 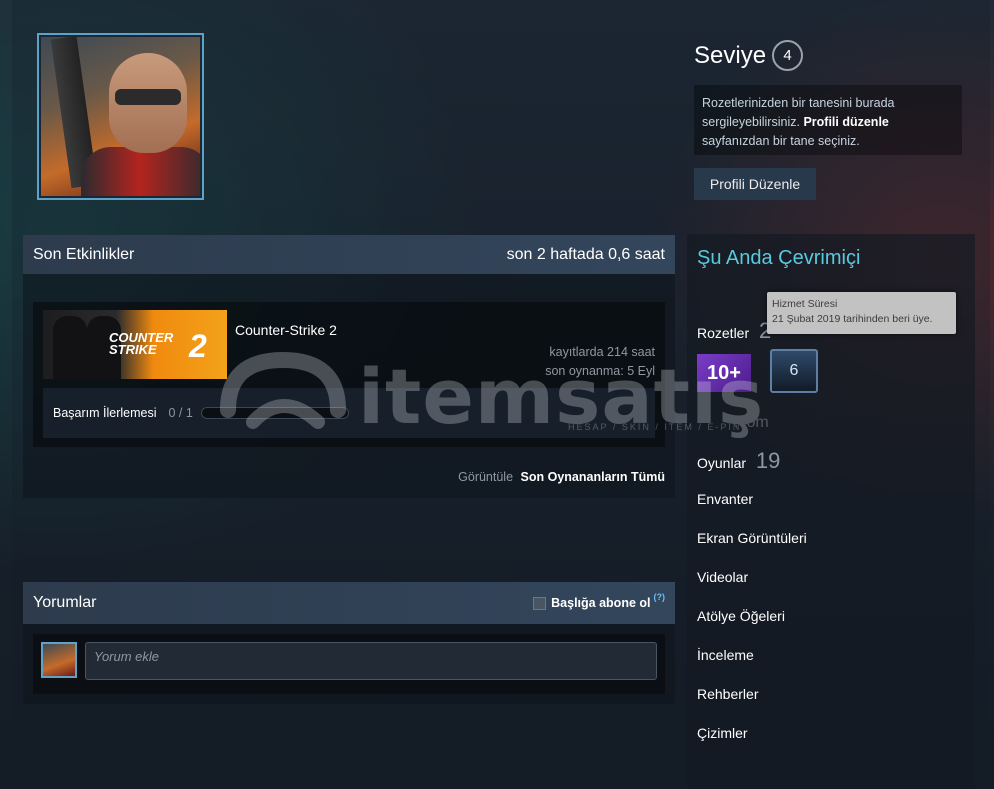 I want to click on comments-section: Yorumlar Başlığa abone ol (?) Yorum ekle, so click(x=349, y=643).